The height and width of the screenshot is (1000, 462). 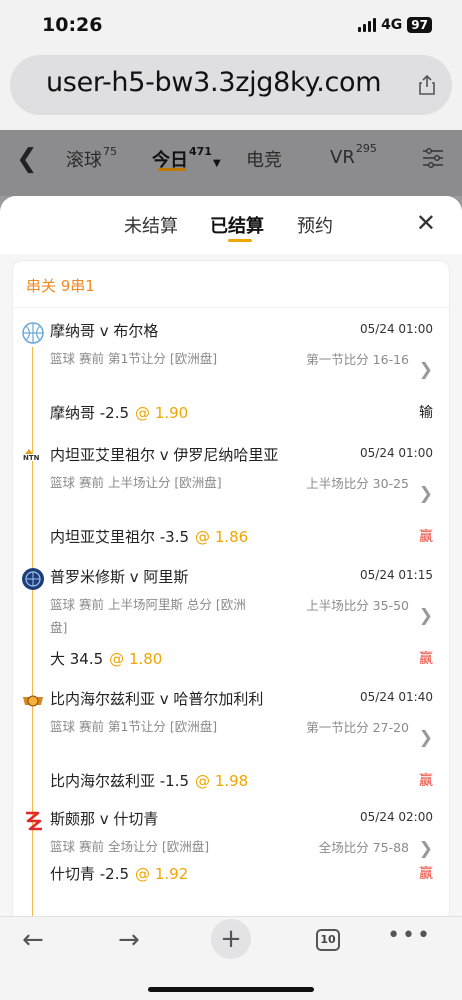 I want to click on pick-label: 大 34.5, so click(x=77, y=659).